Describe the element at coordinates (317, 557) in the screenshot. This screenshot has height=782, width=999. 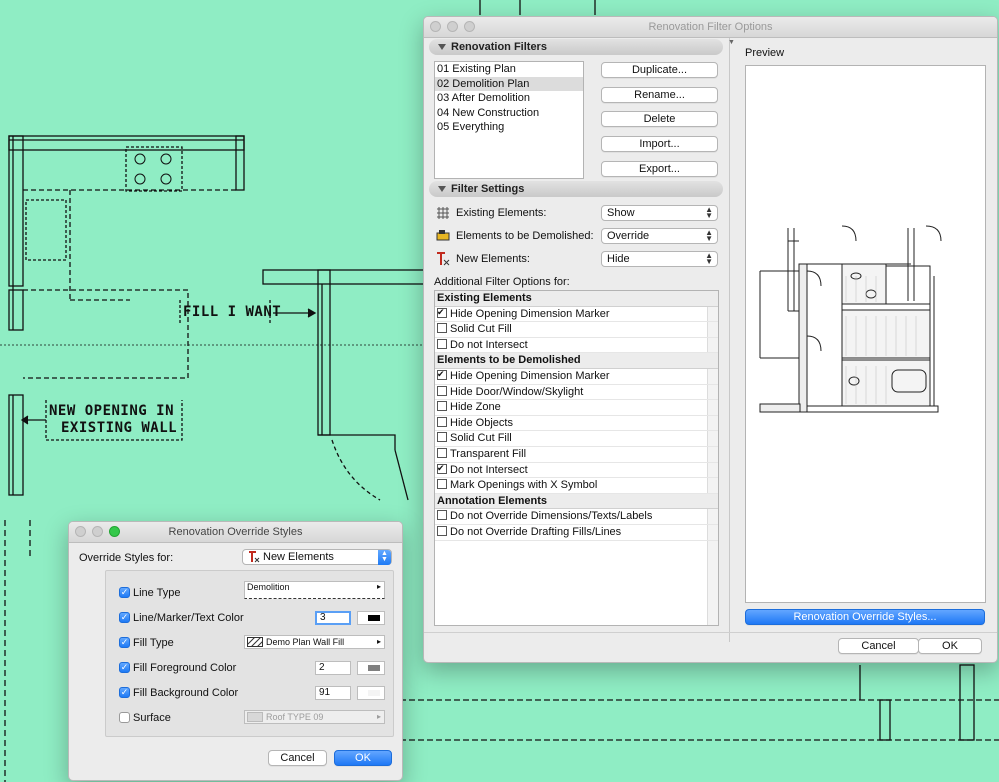
I see `override-for-select: New Elements ▲ ▼` at that location.